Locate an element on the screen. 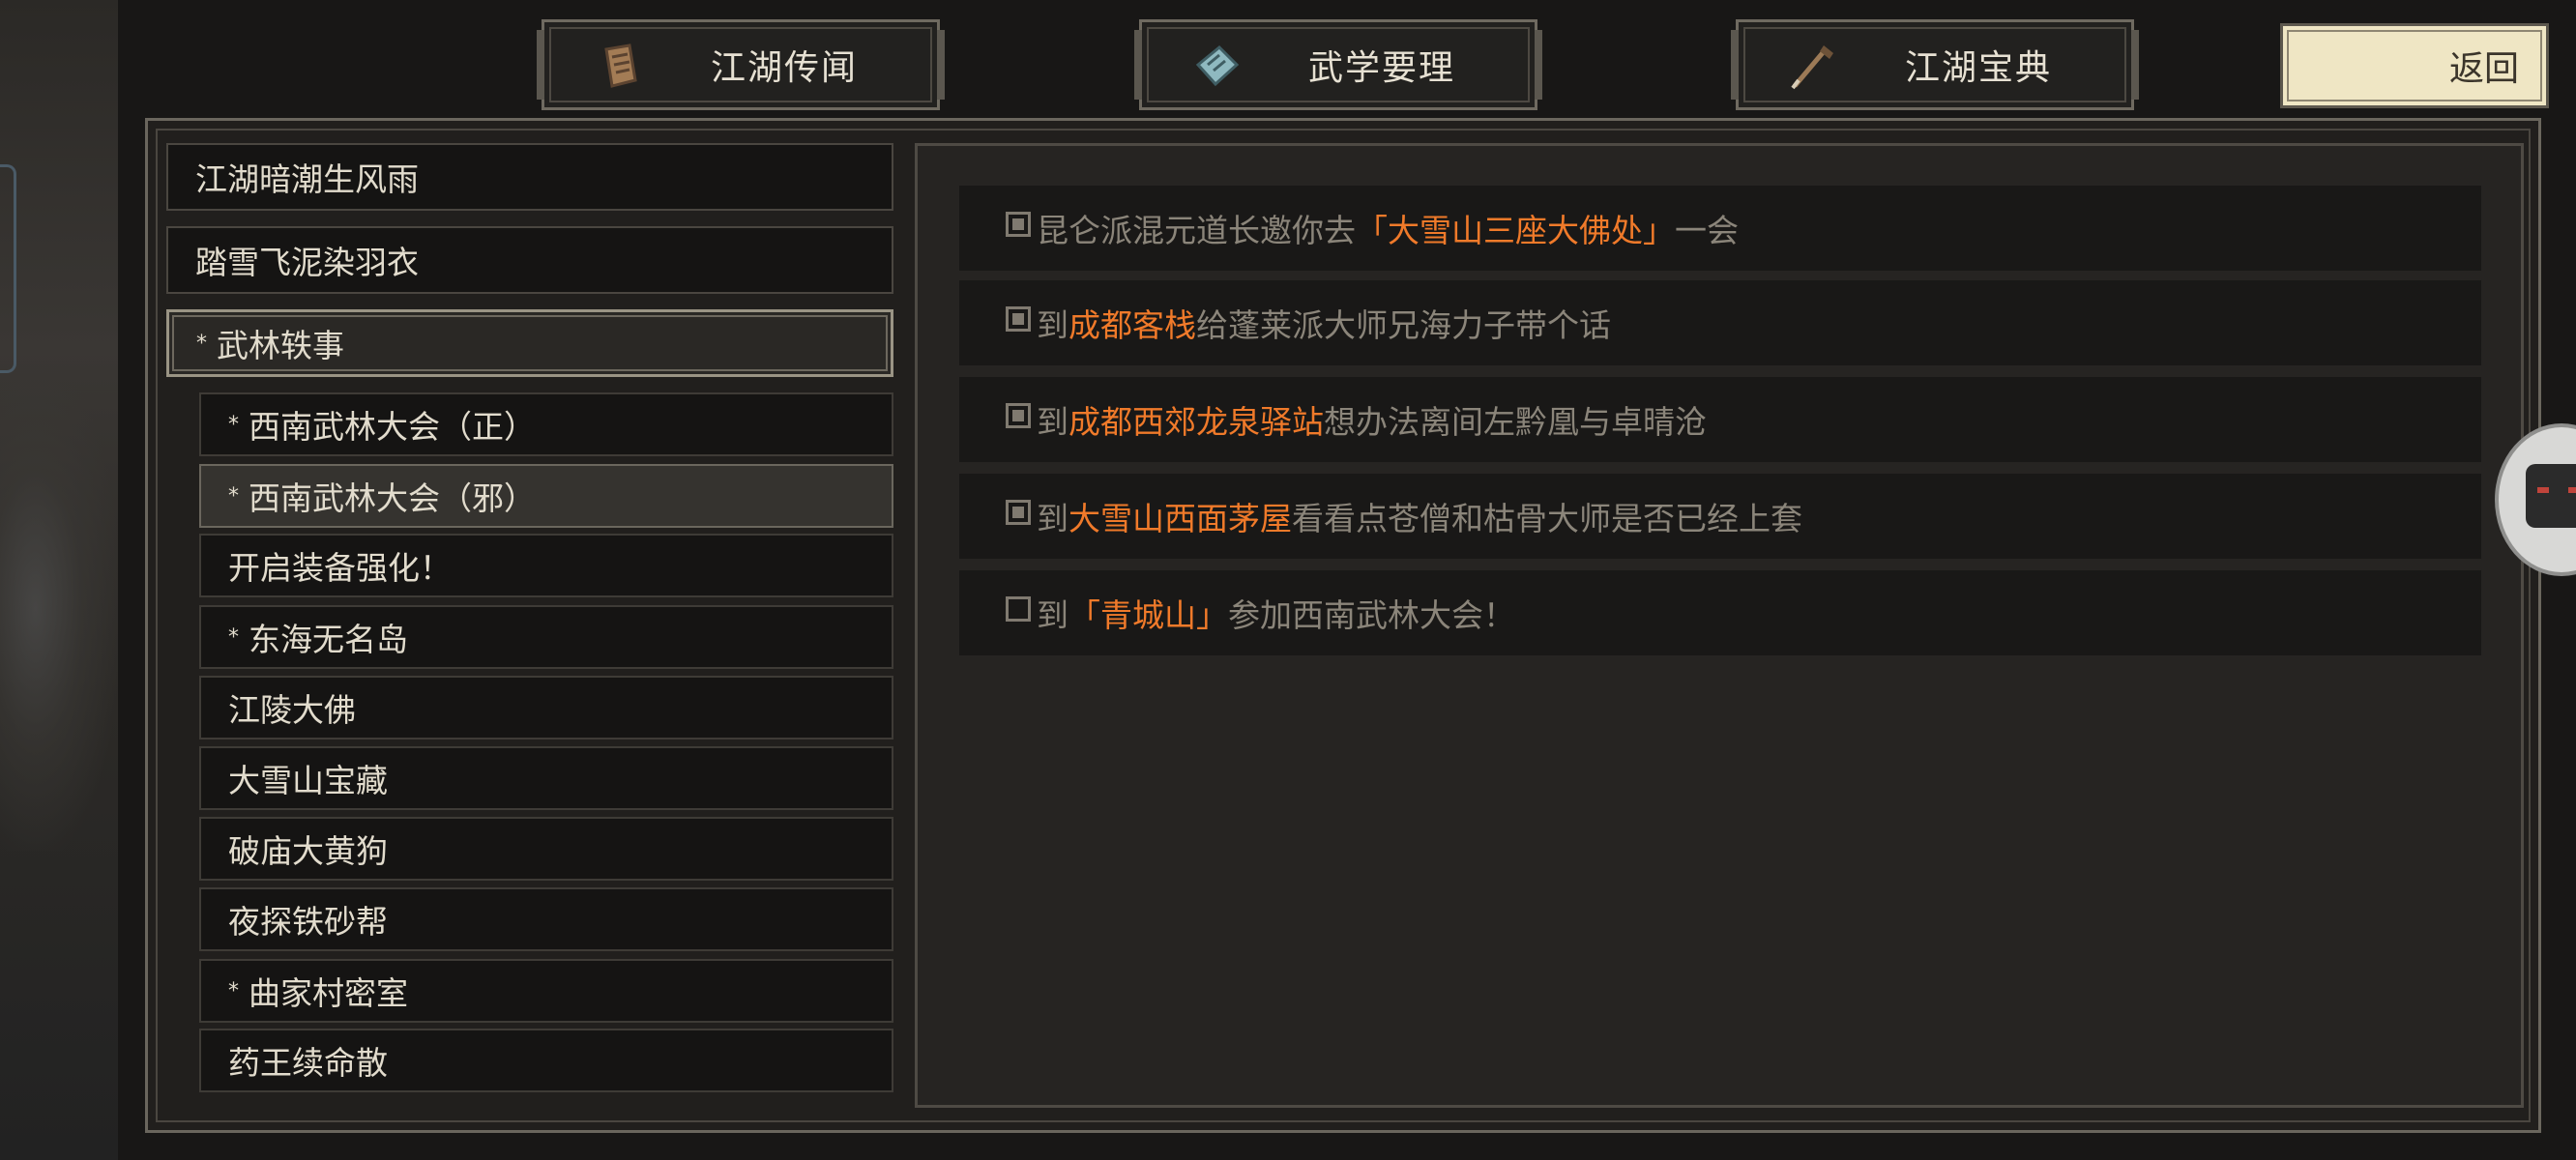 The width and height of the screenshot is (2576, 1160). tab-martial-arts-label: 武学要理 is located at coordinates (1381, 68).